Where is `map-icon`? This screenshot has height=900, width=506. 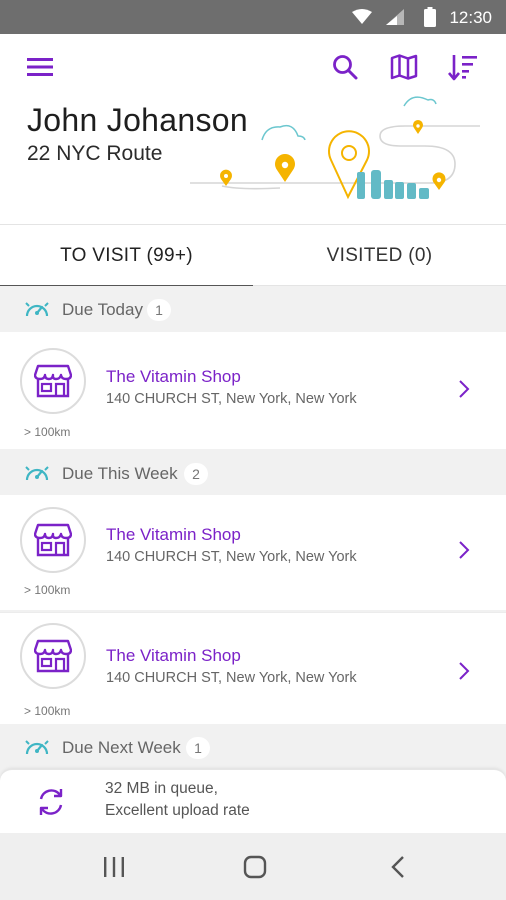 map-icon is located at coordinates (404, 67).